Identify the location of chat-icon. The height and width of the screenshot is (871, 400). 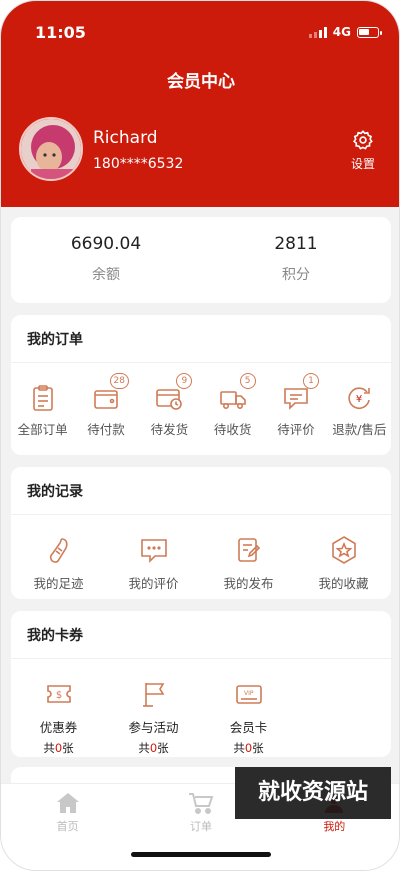
(153, 551).